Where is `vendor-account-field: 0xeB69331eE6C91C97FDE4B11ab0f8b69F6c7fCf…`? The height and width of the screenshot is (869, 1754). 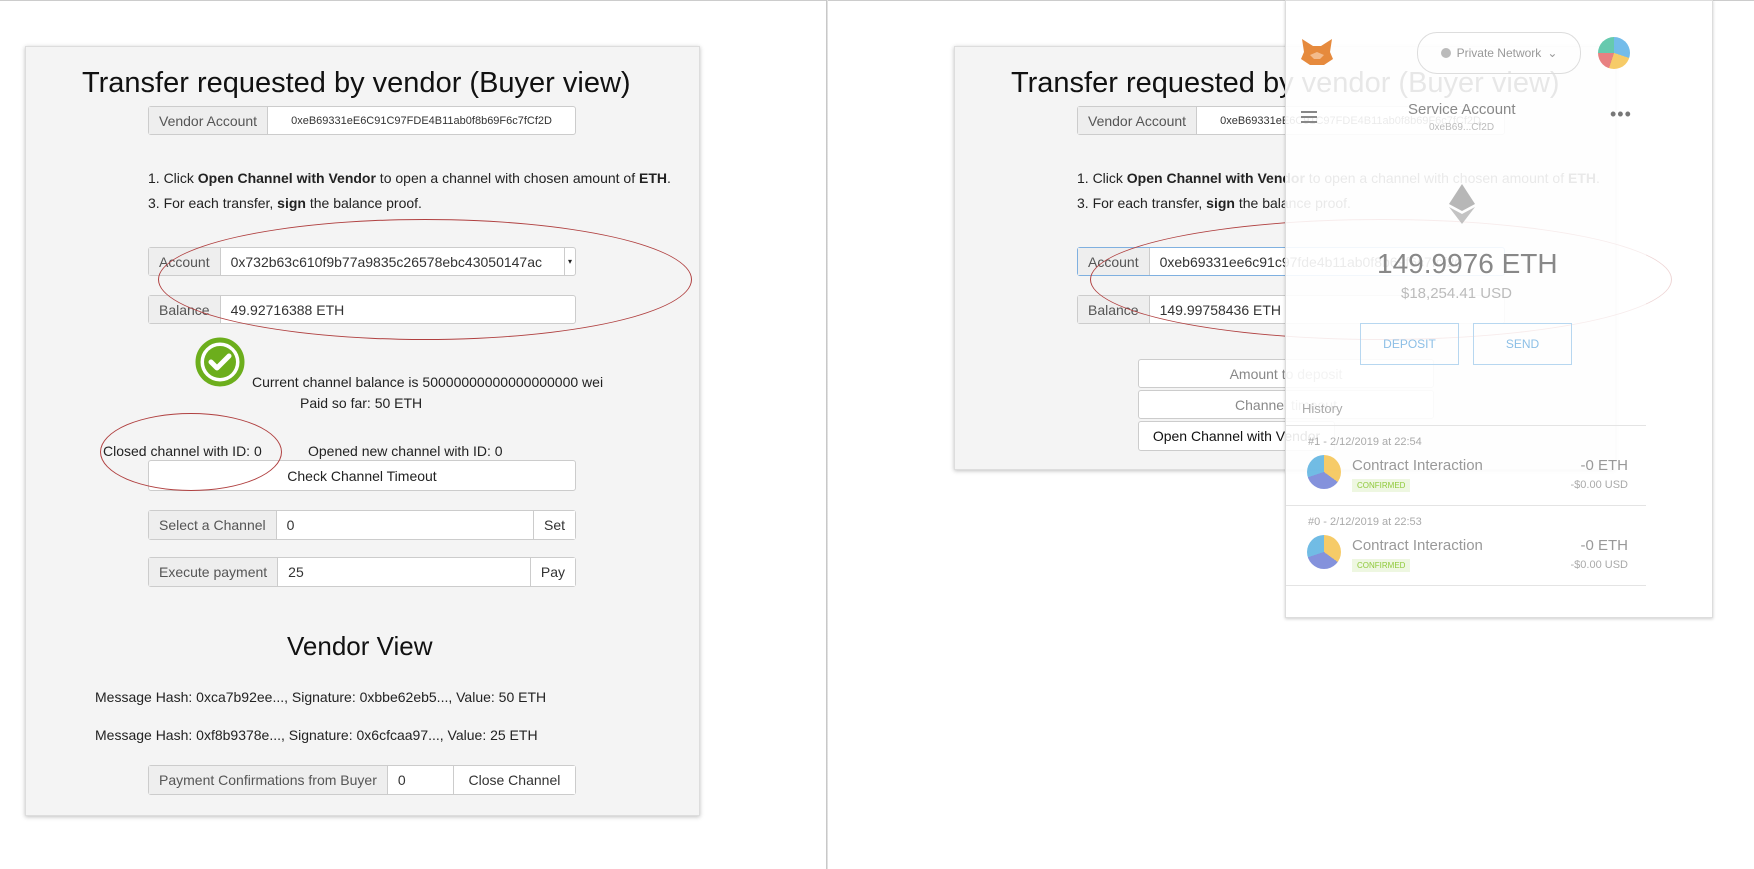
vendor-account-field: 0xeB69331eE6C91C97FDE4B11ab0f8b69F6c7fCf… is located at coordinates (421, 120).